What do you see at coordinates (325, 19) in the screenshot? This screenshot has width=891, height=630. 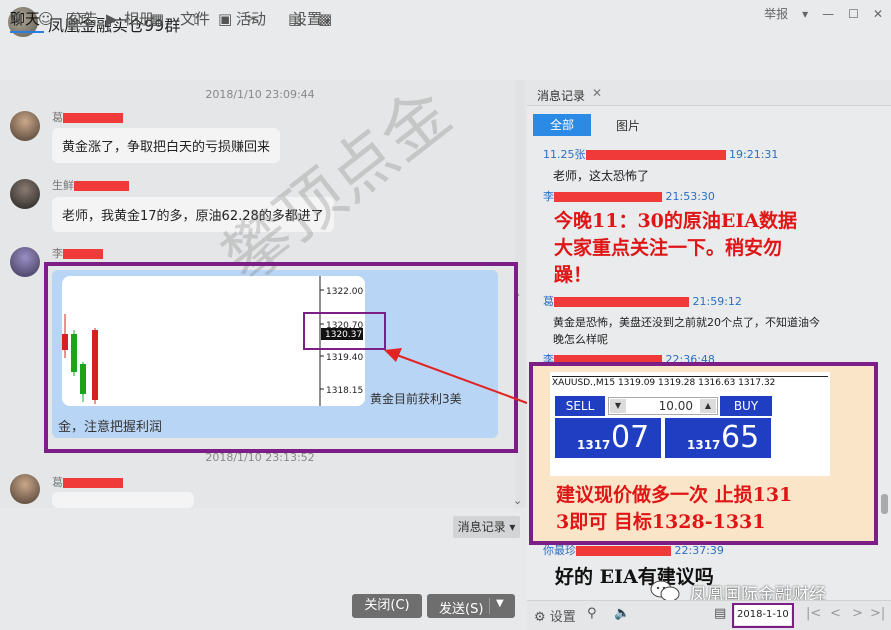 I see `more-icon: ▩` at bounding box center [325, 19].